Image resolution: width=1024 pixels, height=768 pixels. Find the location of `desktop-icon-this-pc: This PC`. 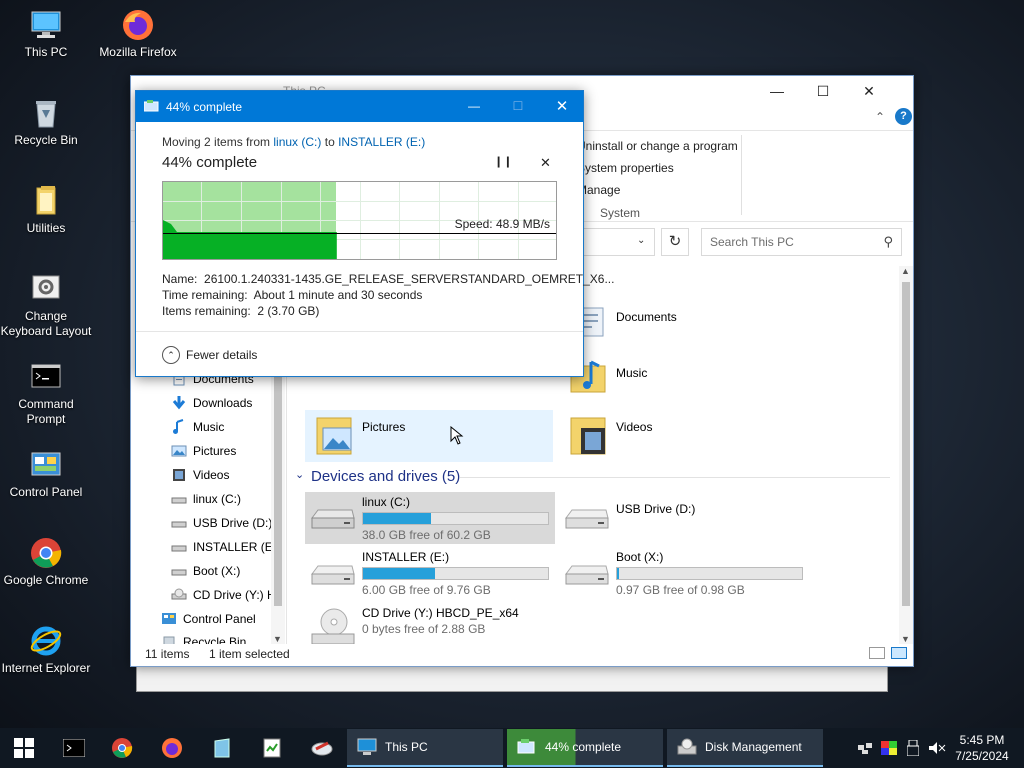

desktop-icon-this-pc: This PC is located at coordinates (46, 34).